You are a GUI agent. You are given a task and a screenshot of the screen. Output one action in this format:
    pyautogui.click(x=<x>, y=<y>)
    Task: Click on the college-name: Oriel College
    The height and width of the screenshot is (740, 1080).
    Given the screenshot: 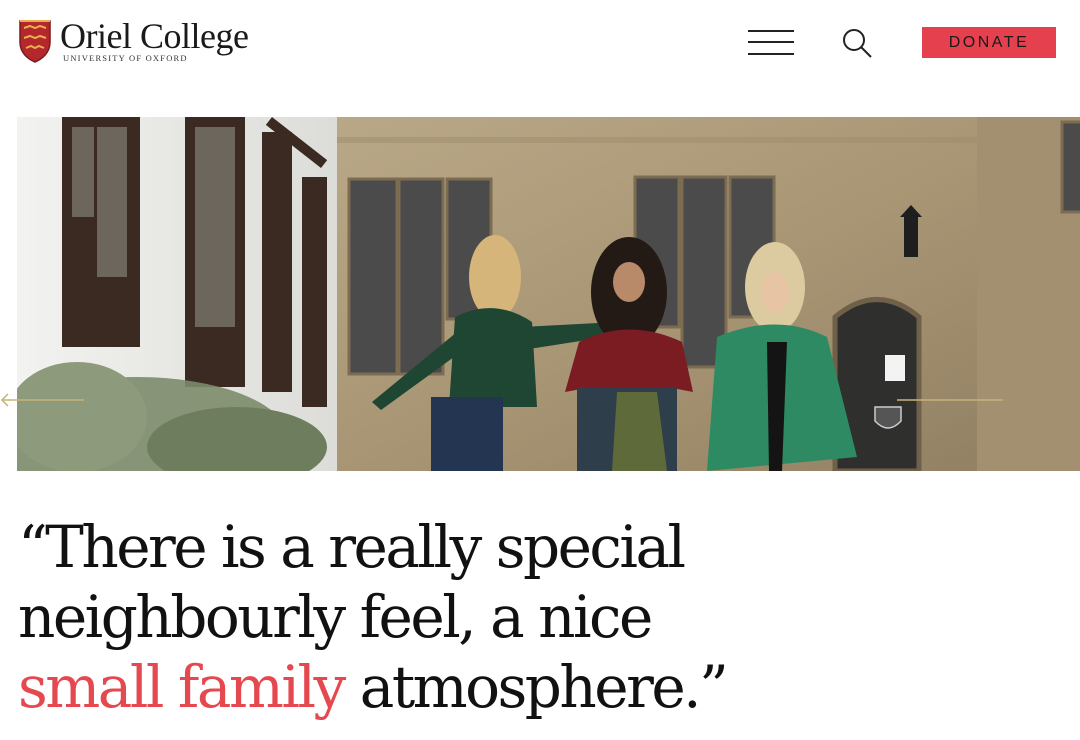 What is the action you would take?
    pyautogui.click(x=154, y=36)
    